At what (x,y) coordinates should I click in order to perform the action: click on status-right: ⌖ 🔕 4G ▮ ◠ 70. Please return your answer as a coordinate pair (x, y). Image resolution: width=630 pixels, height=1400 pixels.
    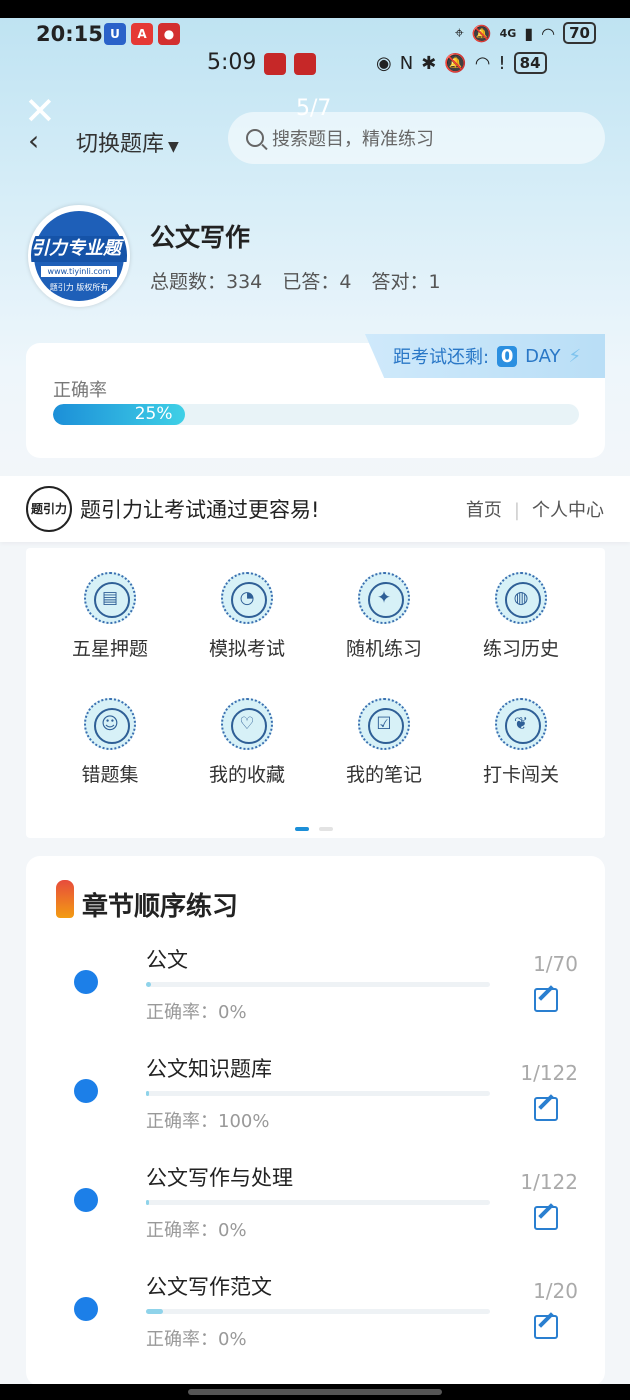
    Looking at the image, I should click on (525, 33).